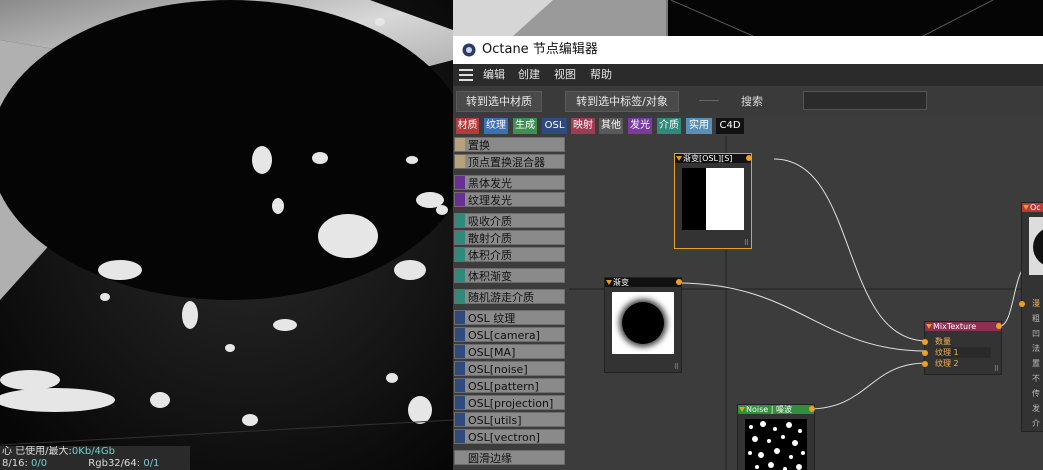 This screenshot has height=470, width=1043. What do you see at coordinates (529, 75) in the screenshot?
I see `menu-create: 创建` at bounding box center [529, 75].